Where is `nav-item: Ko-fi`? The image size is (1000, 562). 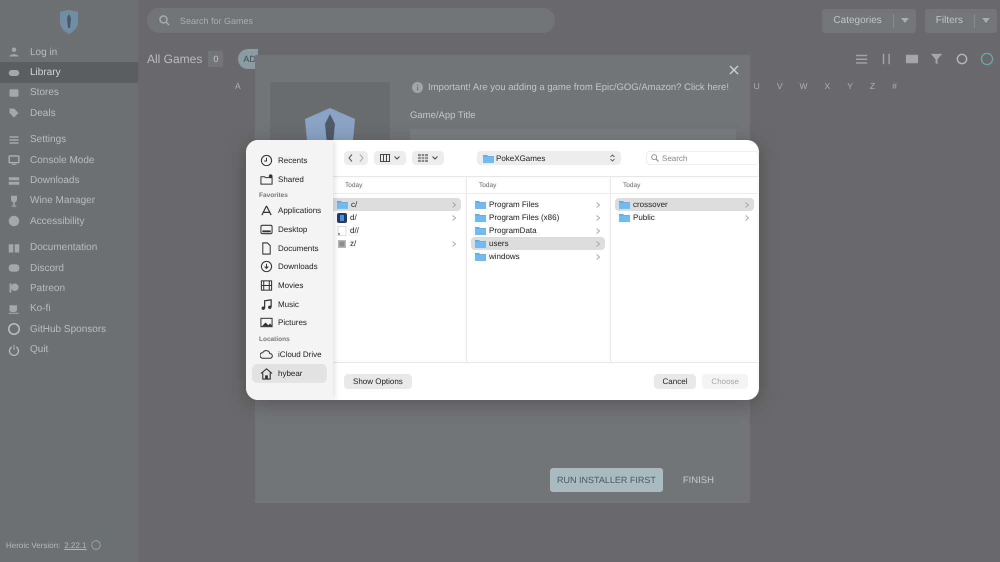 nav-item: Ko-fi is located at coordinates (69, 309).